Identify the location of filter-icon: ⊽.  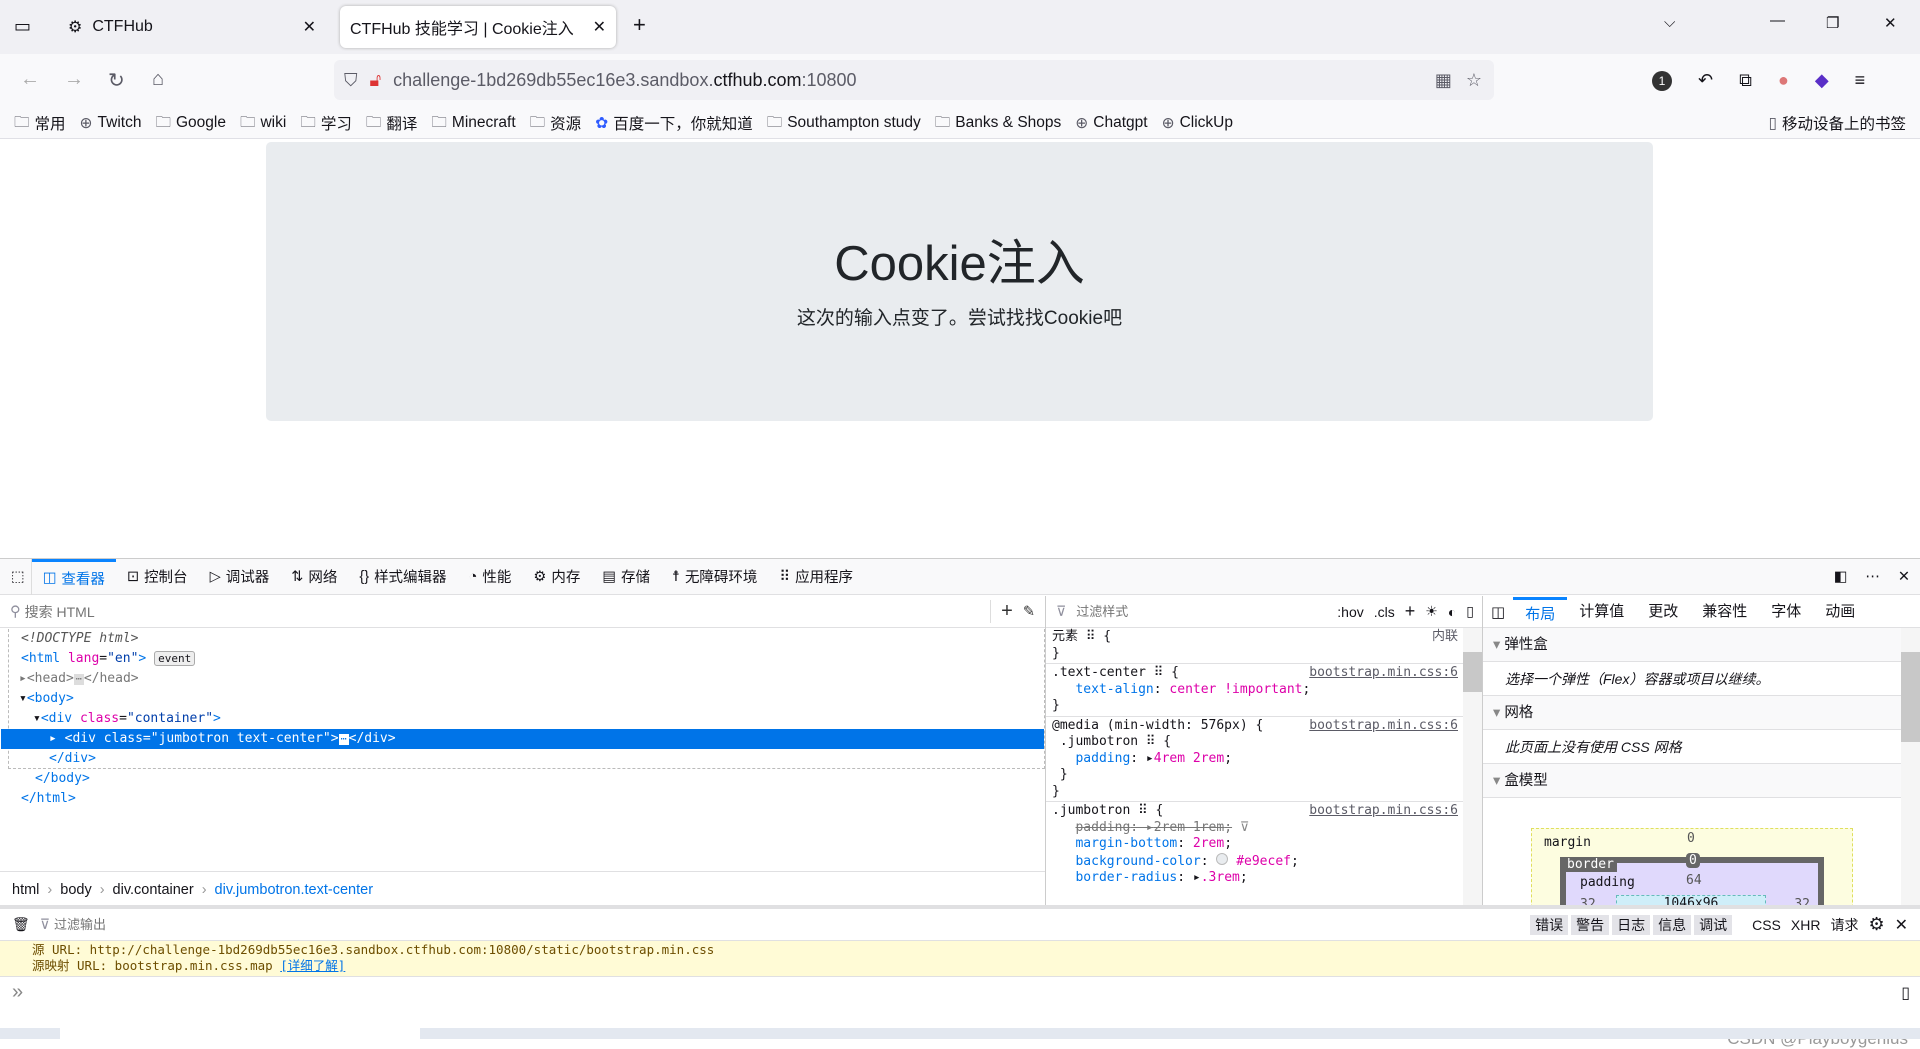
(1245, 827).